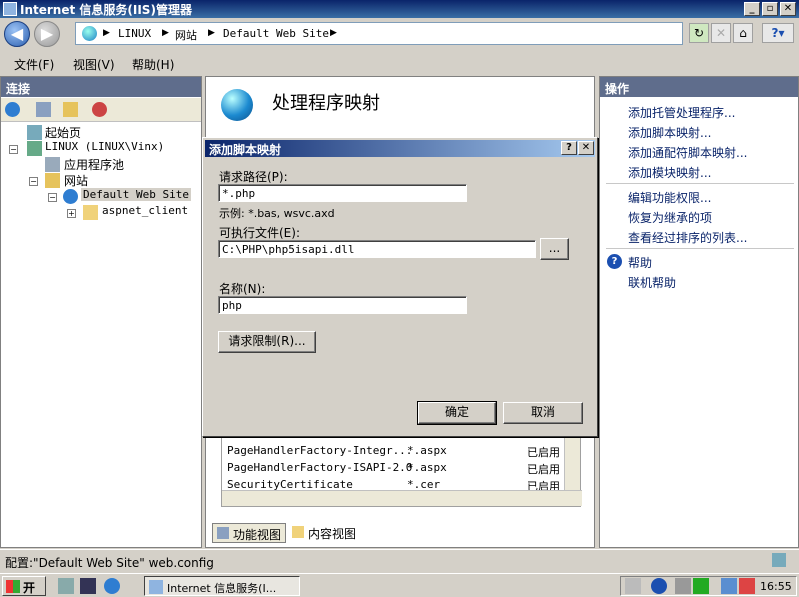 This screenshot has height=597, width=799. Describe the element at coordinates (640, 262) in the screenshot. I see `action-help: 帮助` at that location.